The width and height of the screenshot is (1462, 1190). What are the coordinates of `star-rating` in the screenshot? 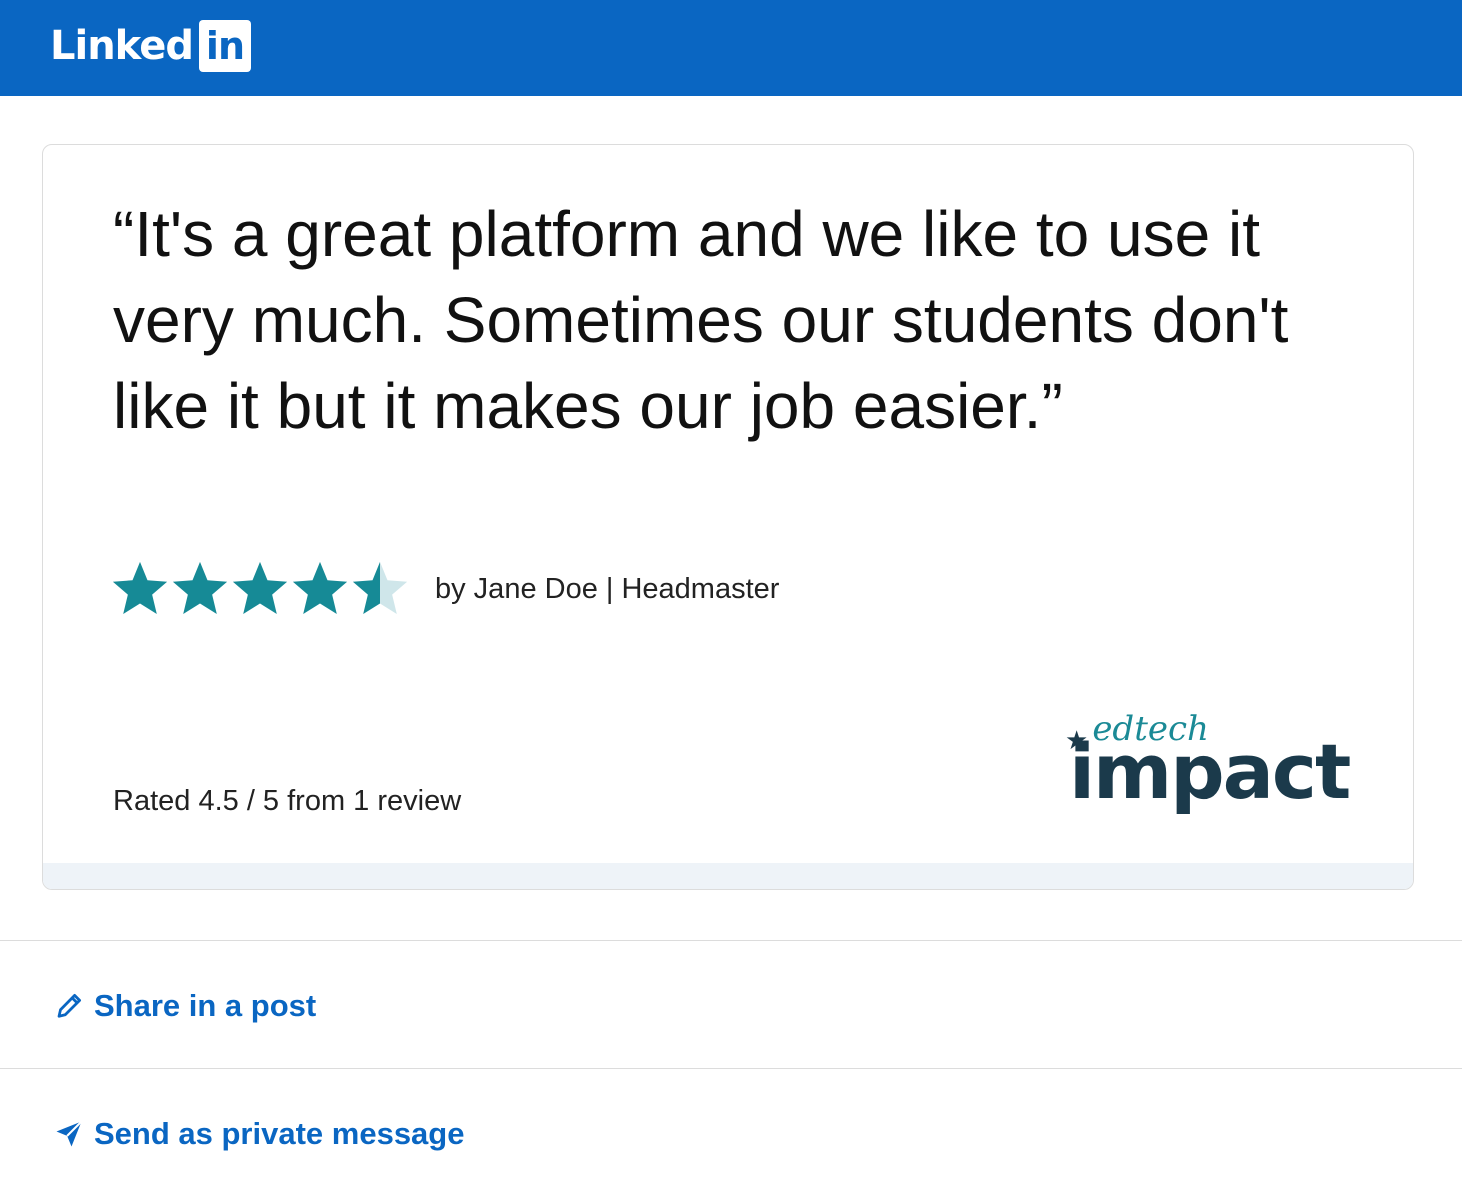 It's located at (259, 589).